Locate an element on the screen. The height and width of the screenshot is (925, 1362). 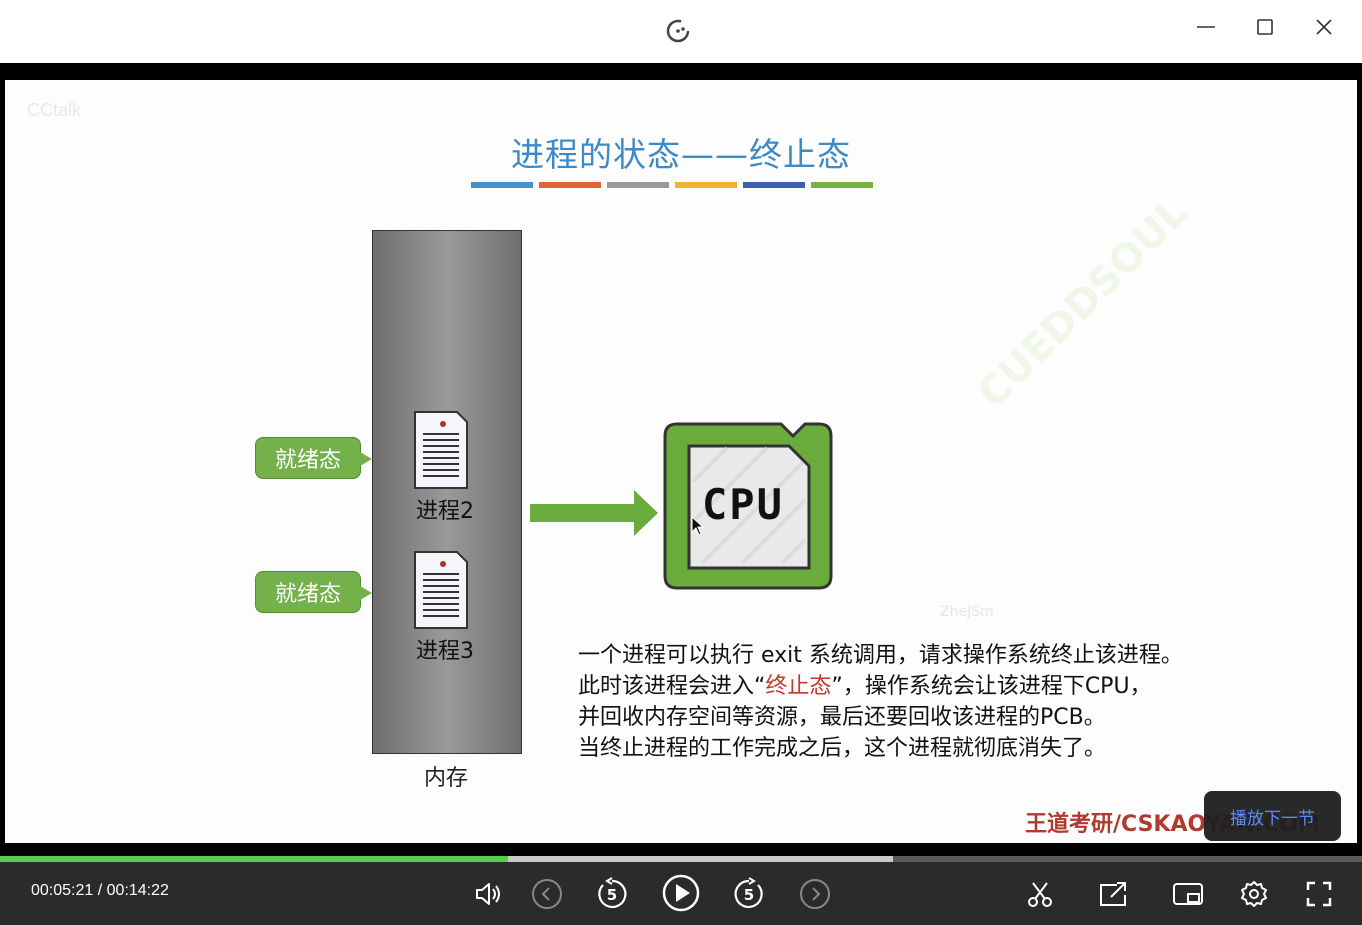
process-2-state-callout: 就绪态 is located at coordinates (313, 458).